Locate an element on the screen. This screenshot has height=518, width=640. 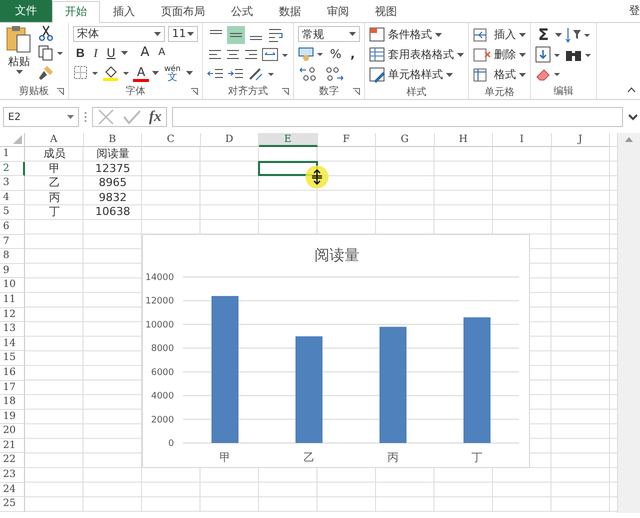
decrease-indent-icon is located at coordinates (216, 74).